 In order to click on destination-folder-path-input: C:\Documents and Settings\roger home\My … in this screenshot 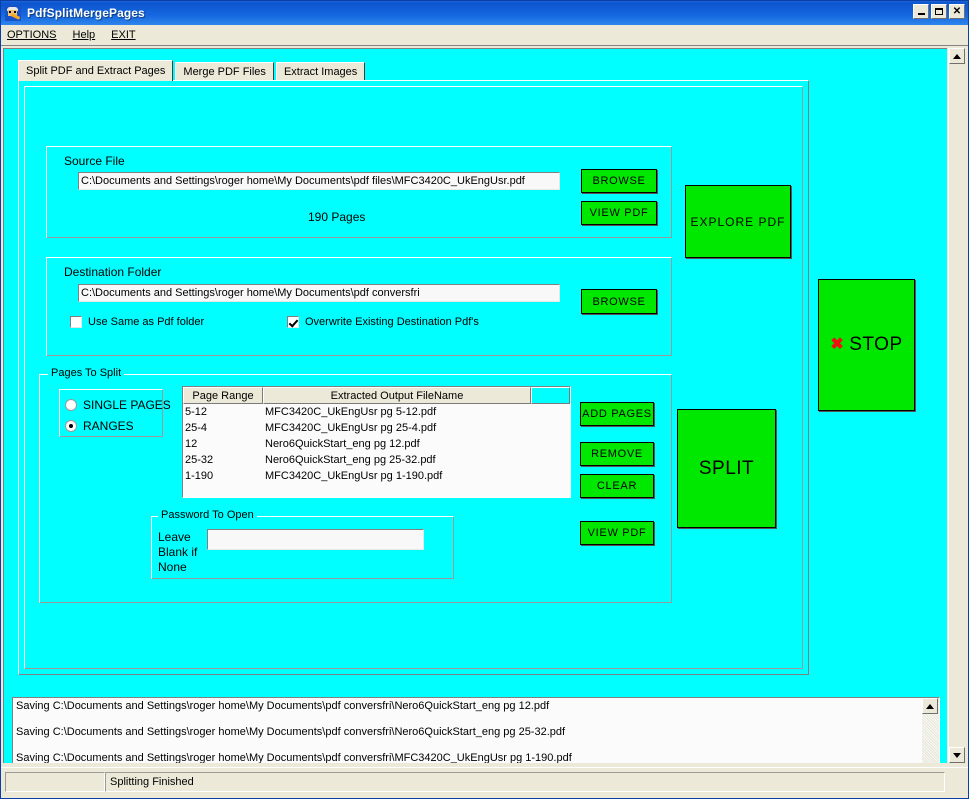, I will do `click(319, 293)`.